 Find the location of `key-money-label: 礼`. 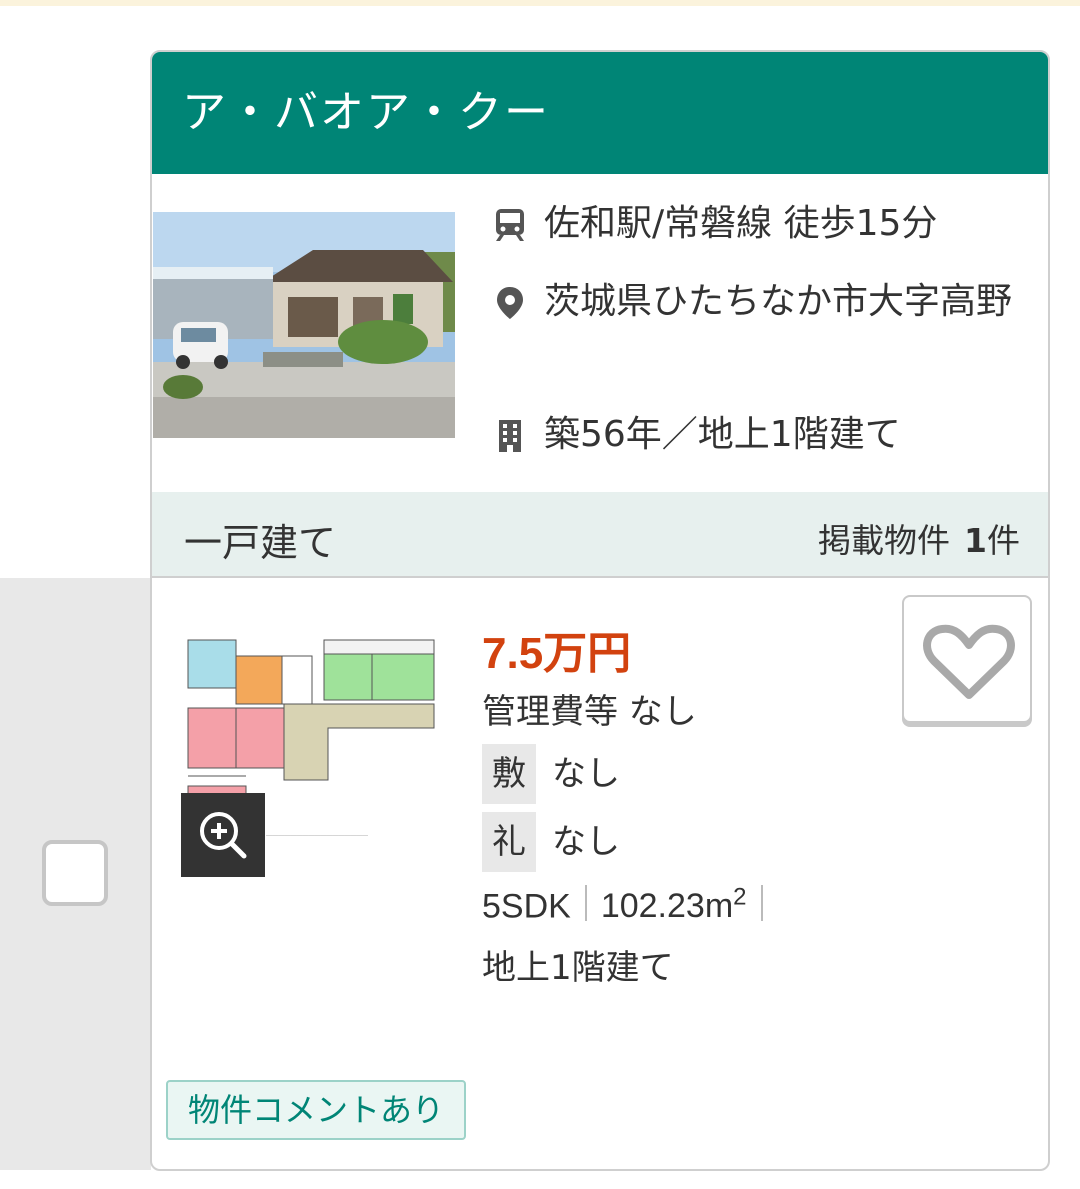

key-money-label: 礼 is located at coordinates (509, 842).